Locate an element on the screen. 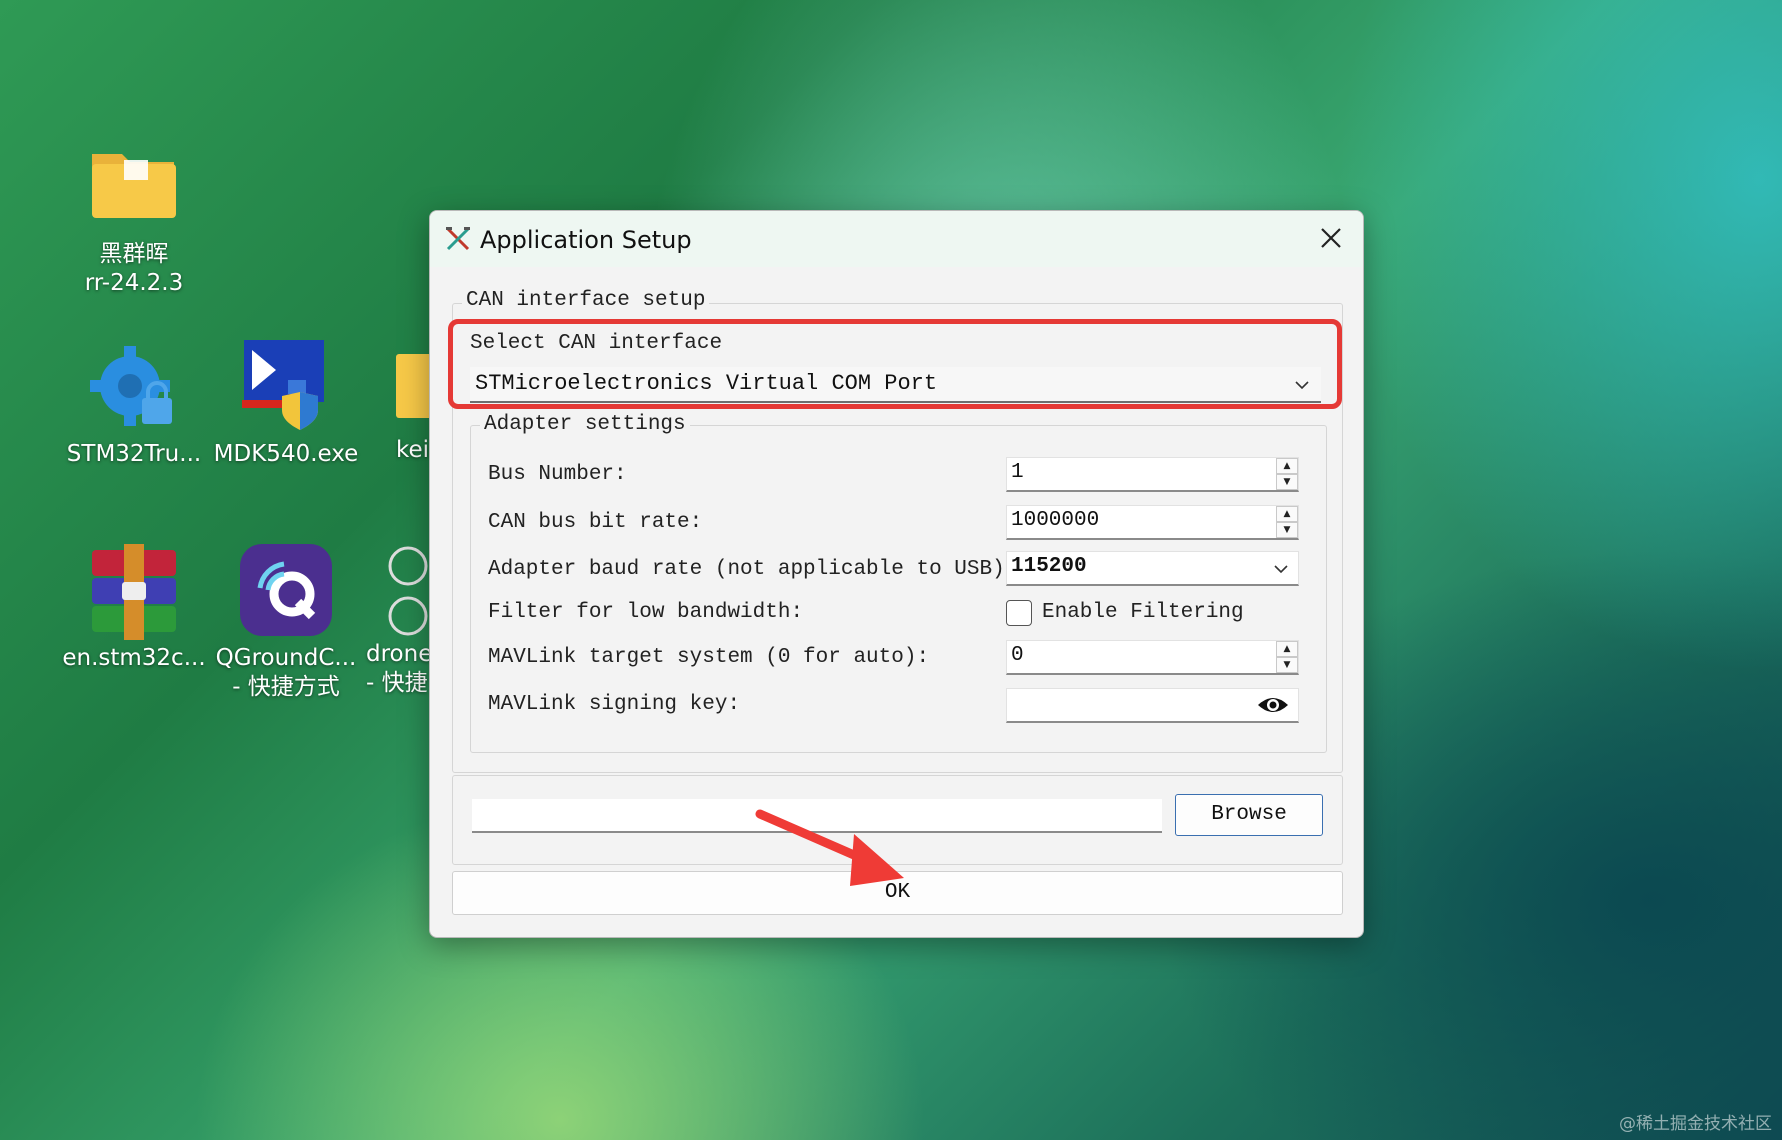  signing-key-input is located at coordinates (1152, 705).